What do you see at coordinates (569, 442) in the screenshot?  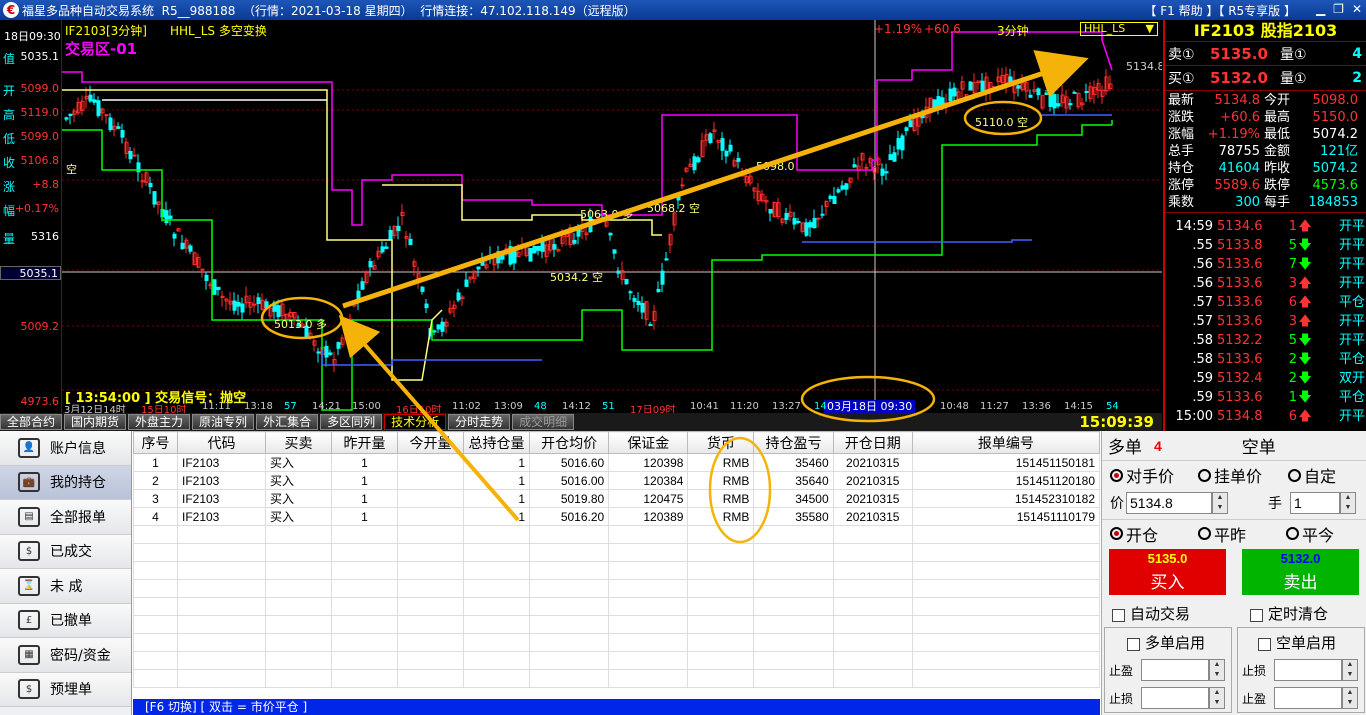 I see `column-header: 开仓均价` at bounding box center [569, 442].